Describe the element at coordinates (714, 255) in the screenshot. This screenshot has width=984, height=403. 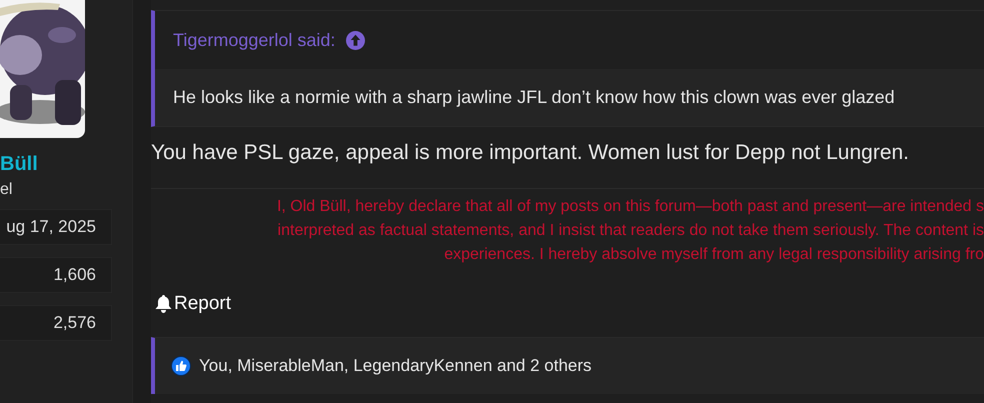
I see `signature-line: experiences. I hereby absolve myself from any legal responsibility arising fro` at that location.